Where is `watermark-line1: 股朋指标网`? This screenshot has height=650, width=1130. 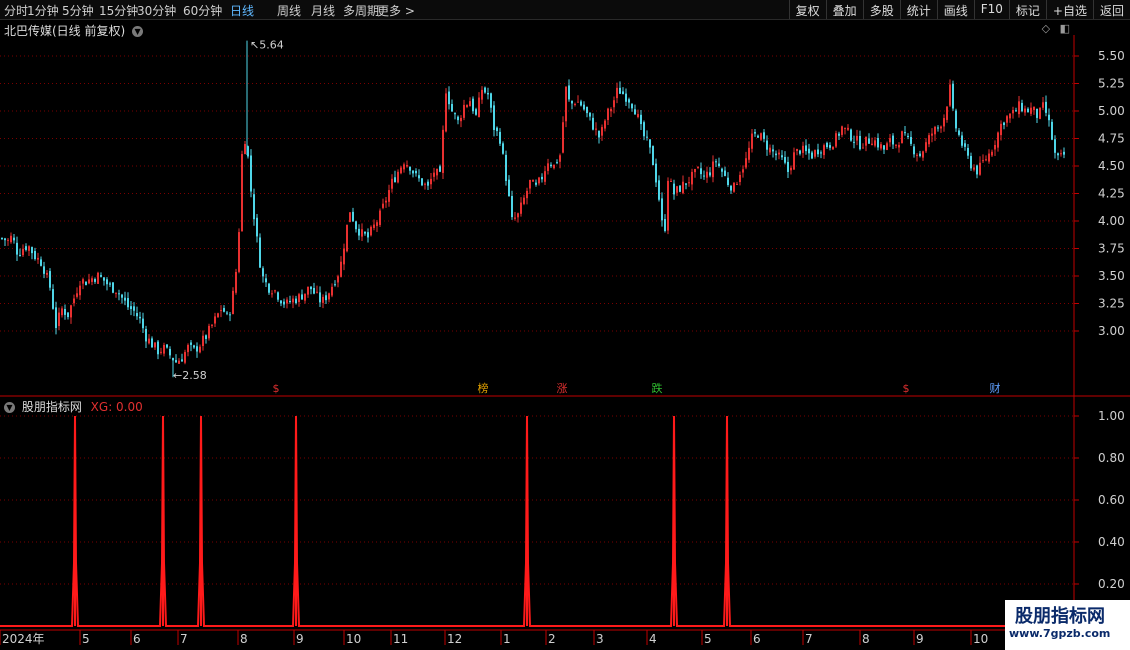
watermark-line1: 股朋指标网 is located at coordinates (1060, 616).